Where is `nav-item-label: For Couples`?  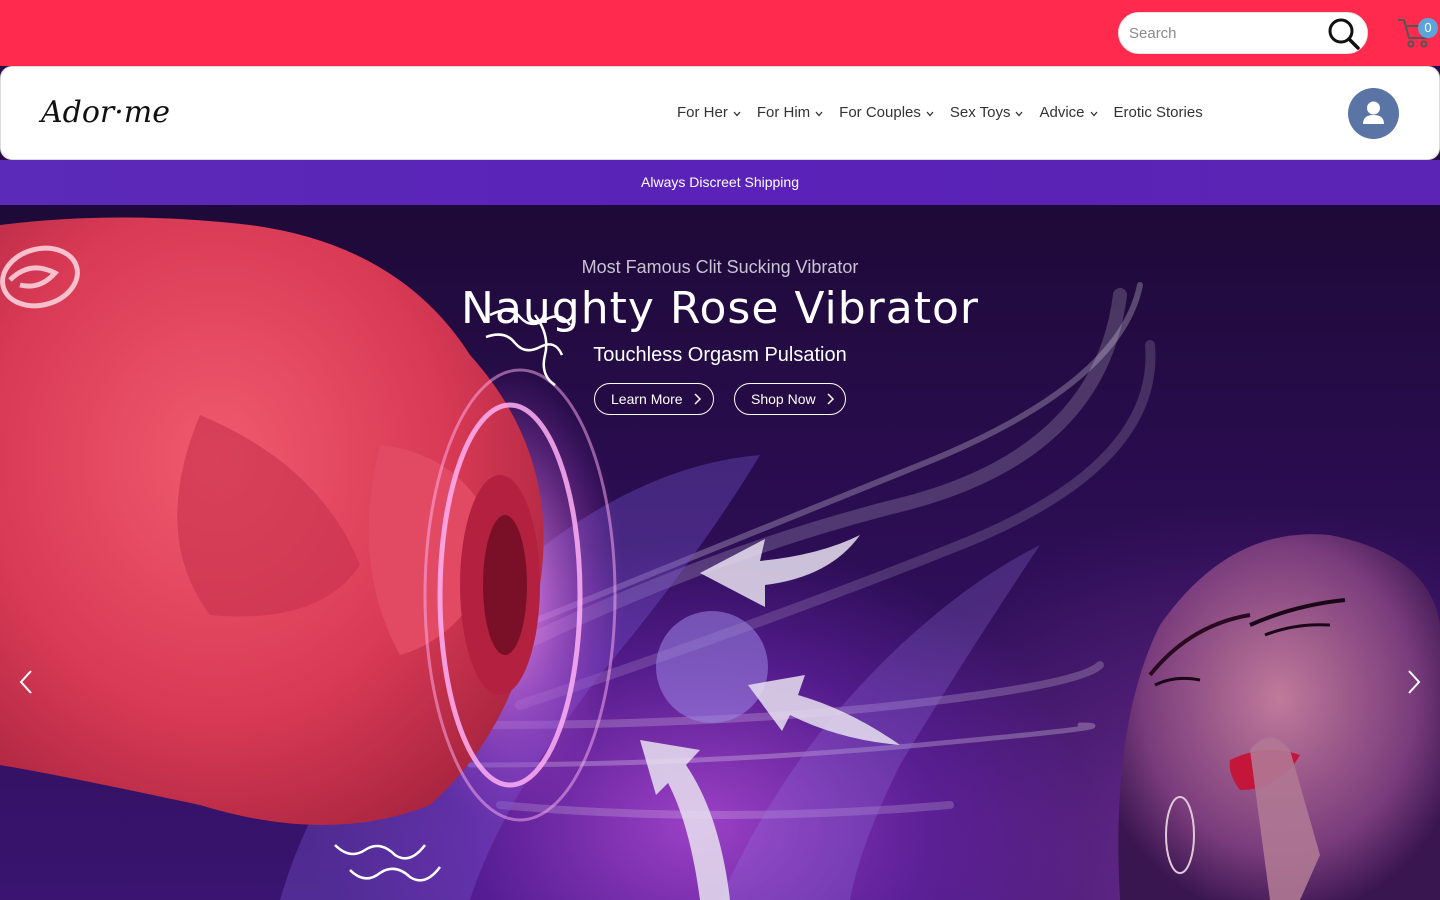 nav-item-label: For Couples is located at coordinates (880, 112).